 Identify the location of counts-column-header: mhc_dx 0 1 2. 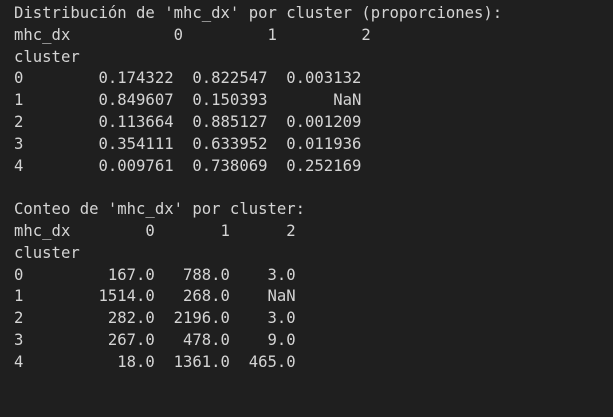
(155, 230).